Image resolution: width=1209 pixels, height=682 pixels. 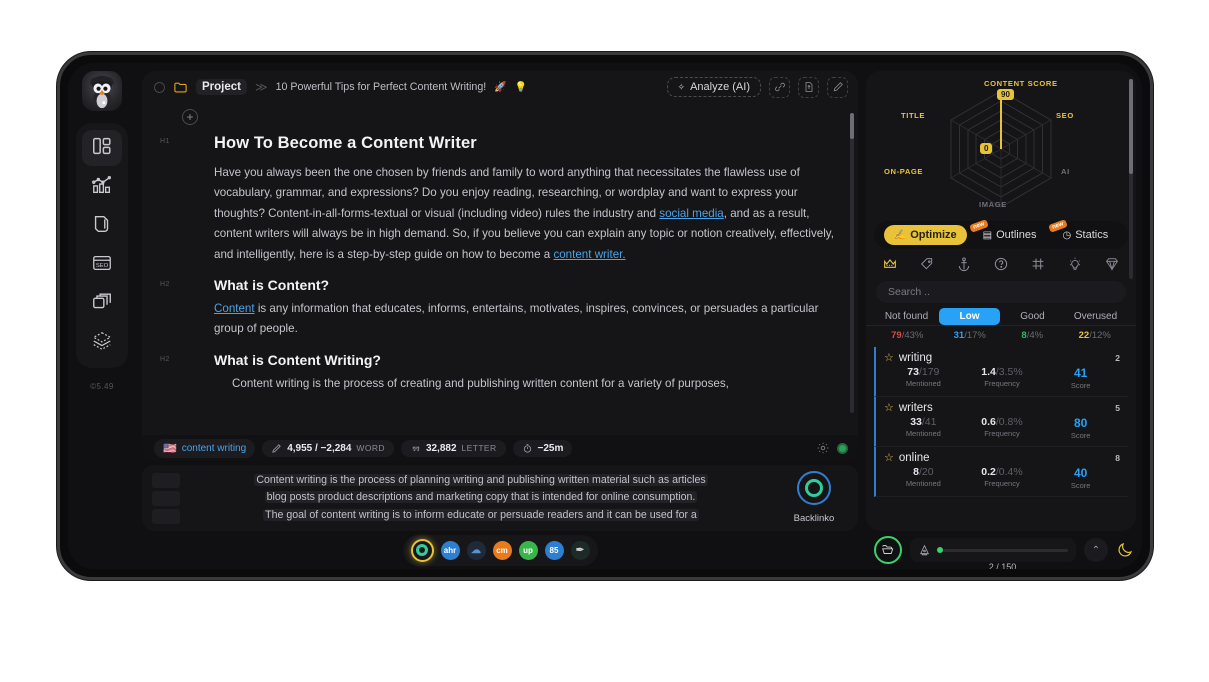 I want to click on metric-denominator: /20, so click(x=926, y=472).